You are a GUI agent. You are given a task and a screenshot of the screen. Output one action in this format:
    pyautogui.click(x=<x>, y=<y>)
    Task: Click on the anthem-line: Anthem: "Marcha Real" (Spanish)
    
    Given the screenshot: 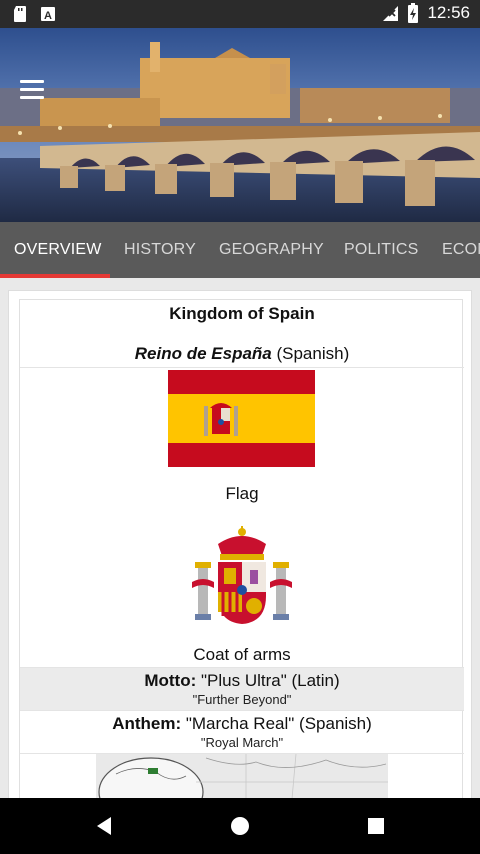 What is the action you would take?
    pyautogui.click(x=242, y=724)
    